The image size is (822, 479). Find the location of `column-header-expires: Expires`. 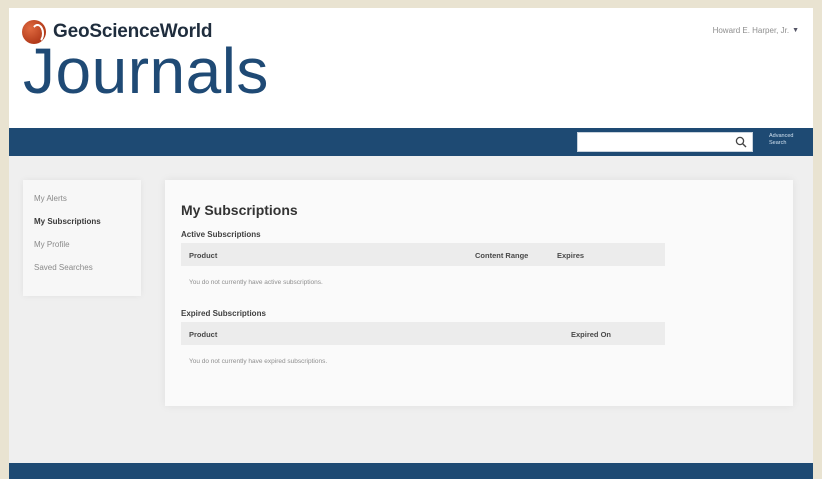

column-header-expires: Expires is located at coordinates (571, 255).